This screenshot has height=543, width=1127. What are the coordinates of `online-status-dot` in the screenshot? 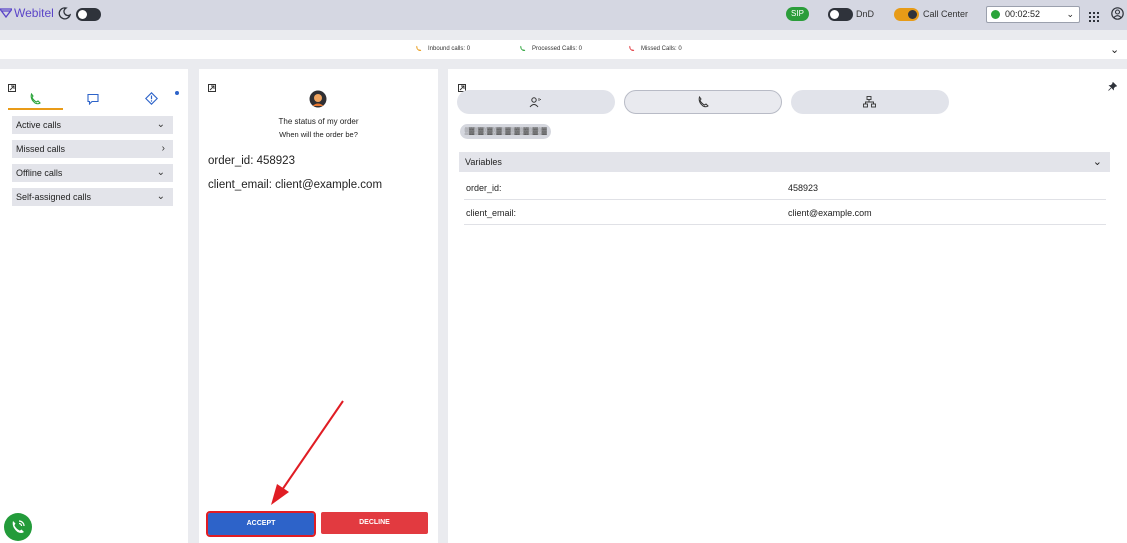 It's located at (995, 14).